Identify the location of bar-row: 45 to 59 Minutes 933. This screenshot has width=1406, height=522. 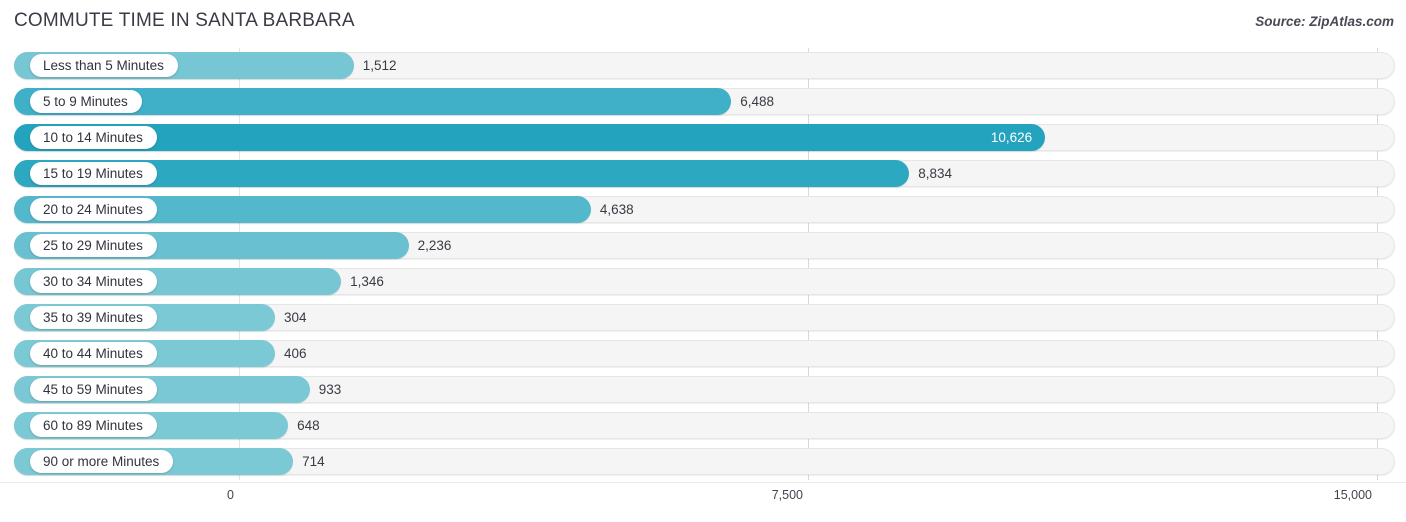
(703, 390).